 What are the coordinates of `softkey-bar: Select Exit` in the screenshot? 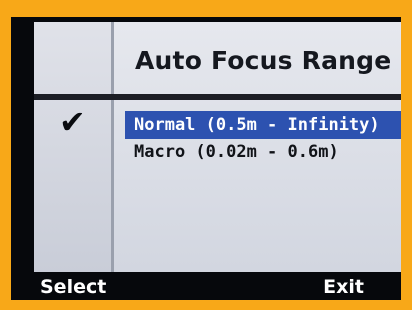 It's located at (206, 287).